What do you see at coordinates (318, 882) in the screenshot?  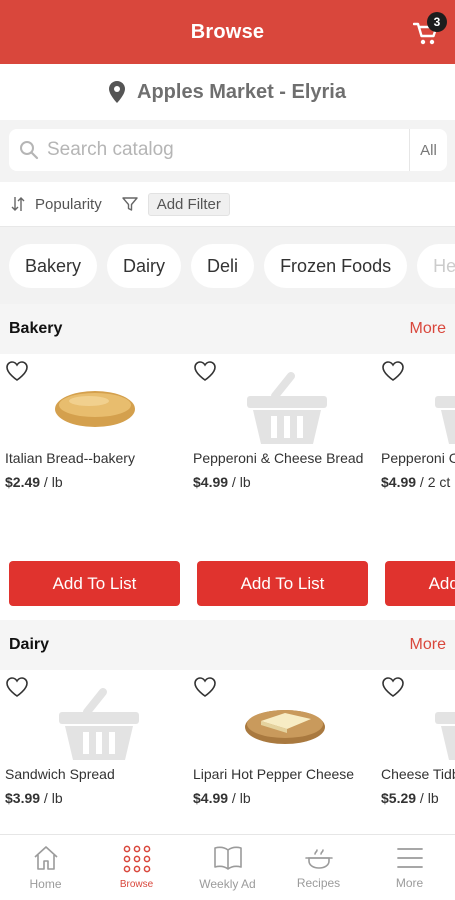 I see `nav-label: Recipes` at bounding box center [318, 882].